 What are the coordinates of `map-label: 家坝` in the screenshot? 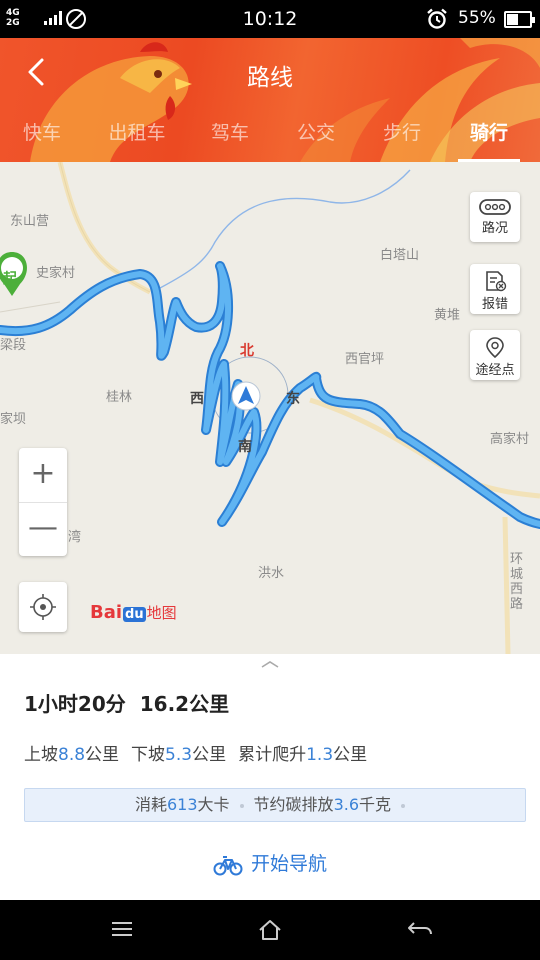 It's located at (13, 419).